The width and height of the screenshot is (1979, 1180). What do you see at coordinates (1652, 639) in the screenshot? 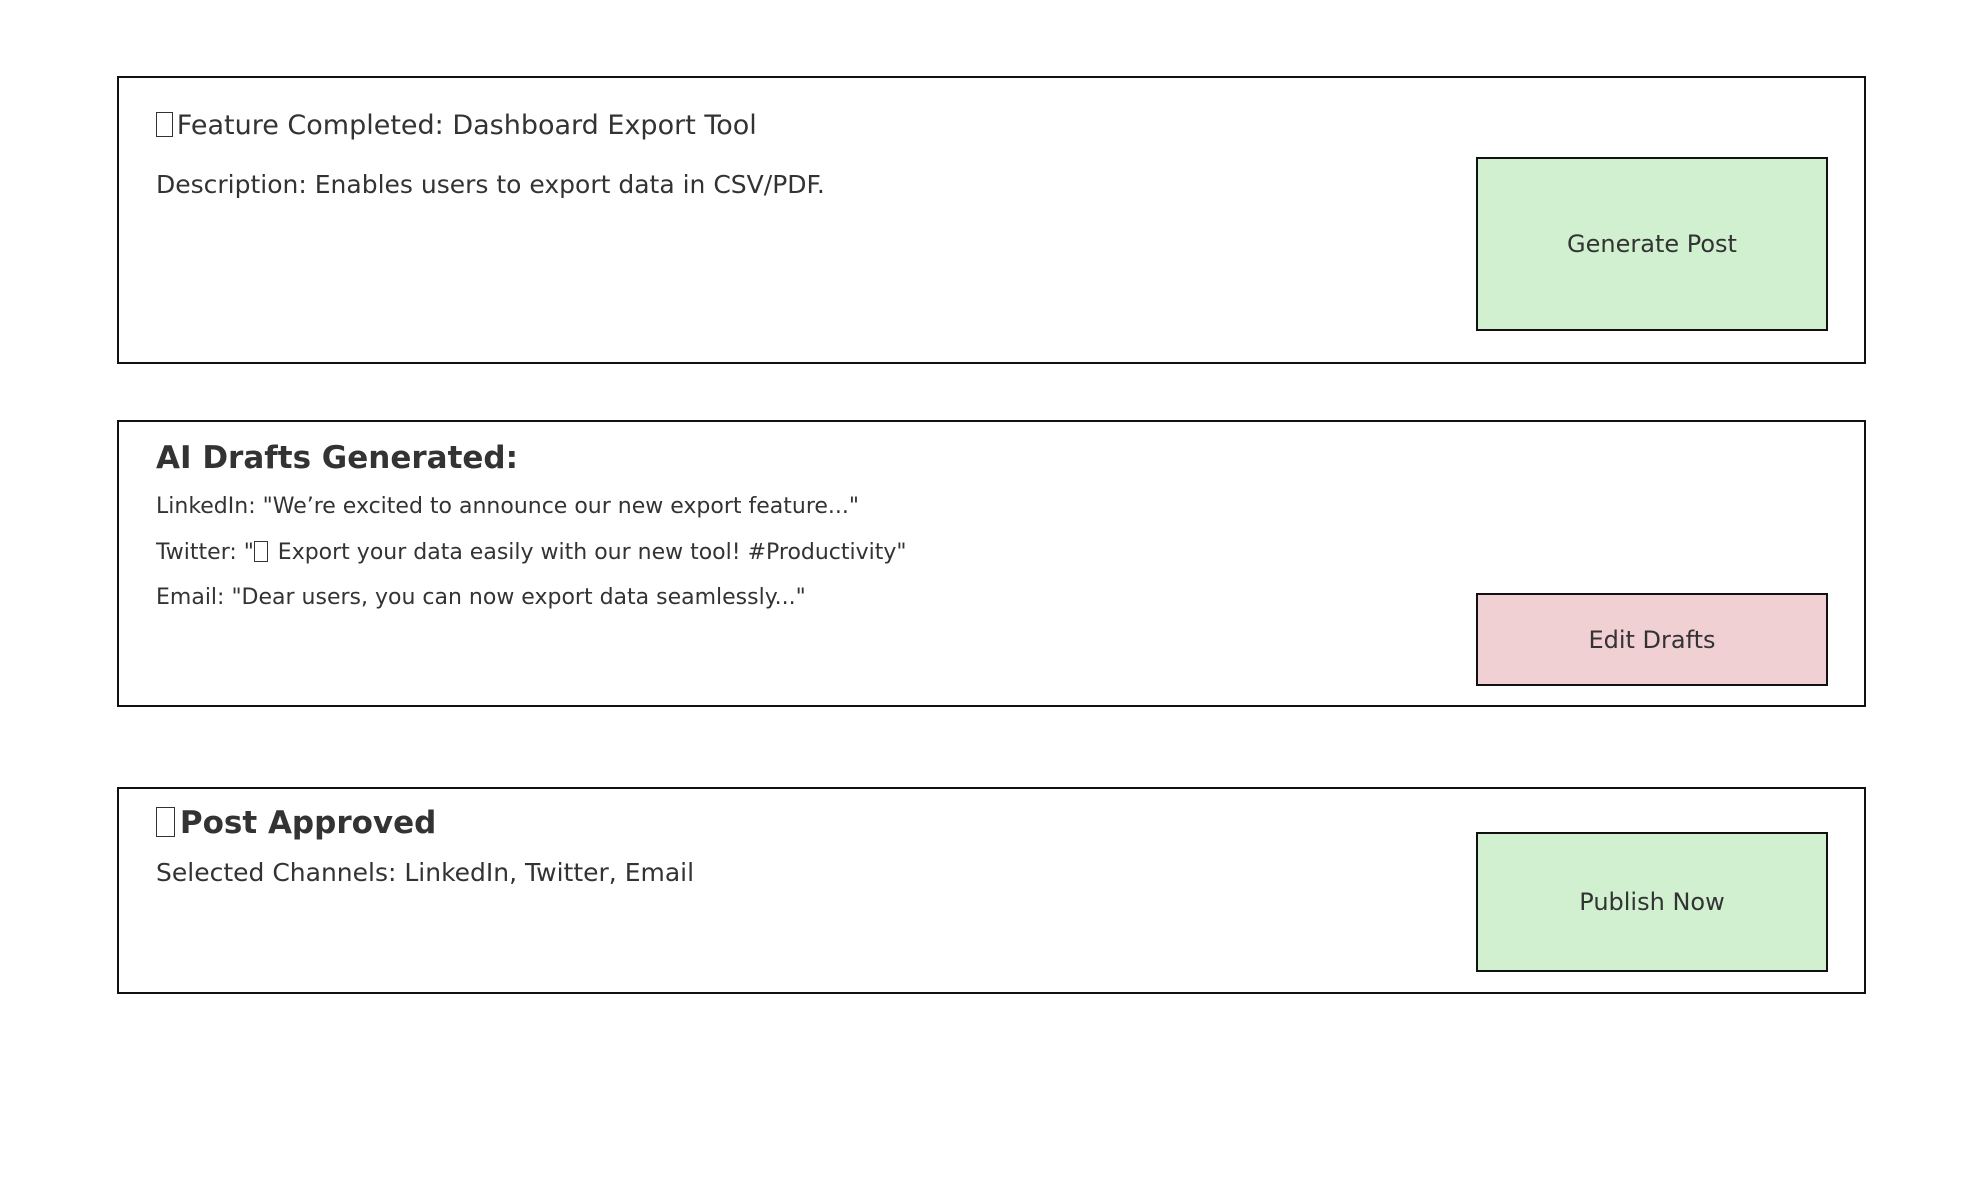
I see `edit-drafts-button: Edit Drafts` at bounding box center [1652, 639].